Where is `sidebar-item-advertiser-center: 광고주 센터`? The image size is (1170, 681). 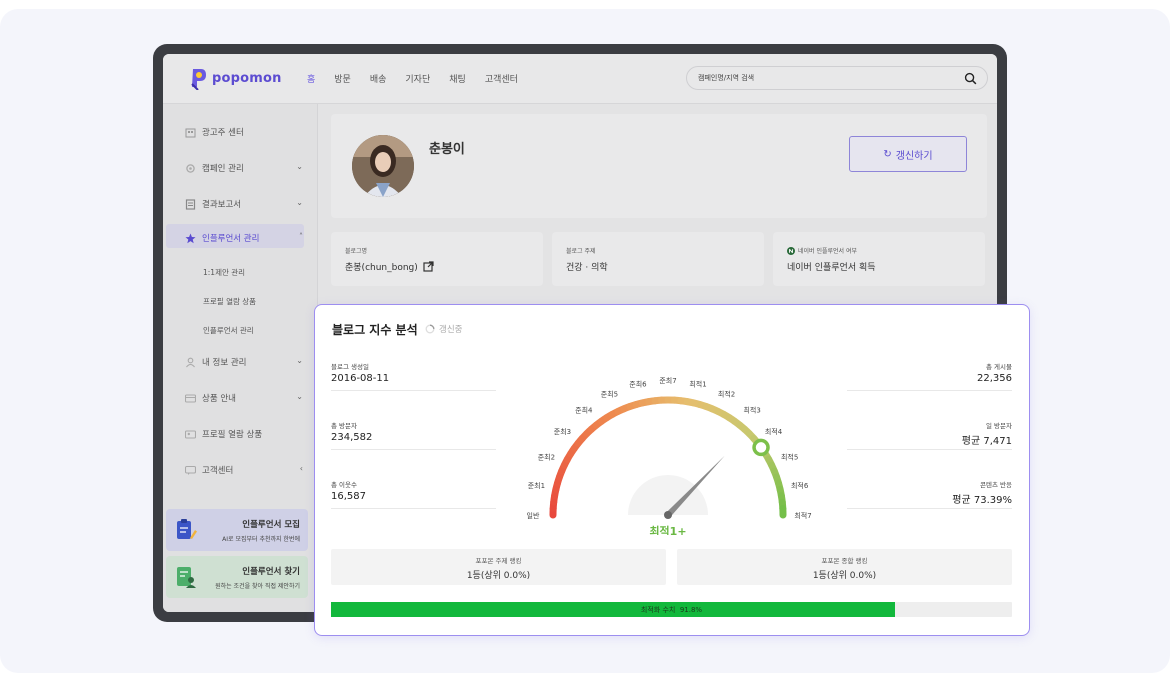 sidebar-item-advertiser-center: 광고주 센터 is located at coordinates (214, 132).